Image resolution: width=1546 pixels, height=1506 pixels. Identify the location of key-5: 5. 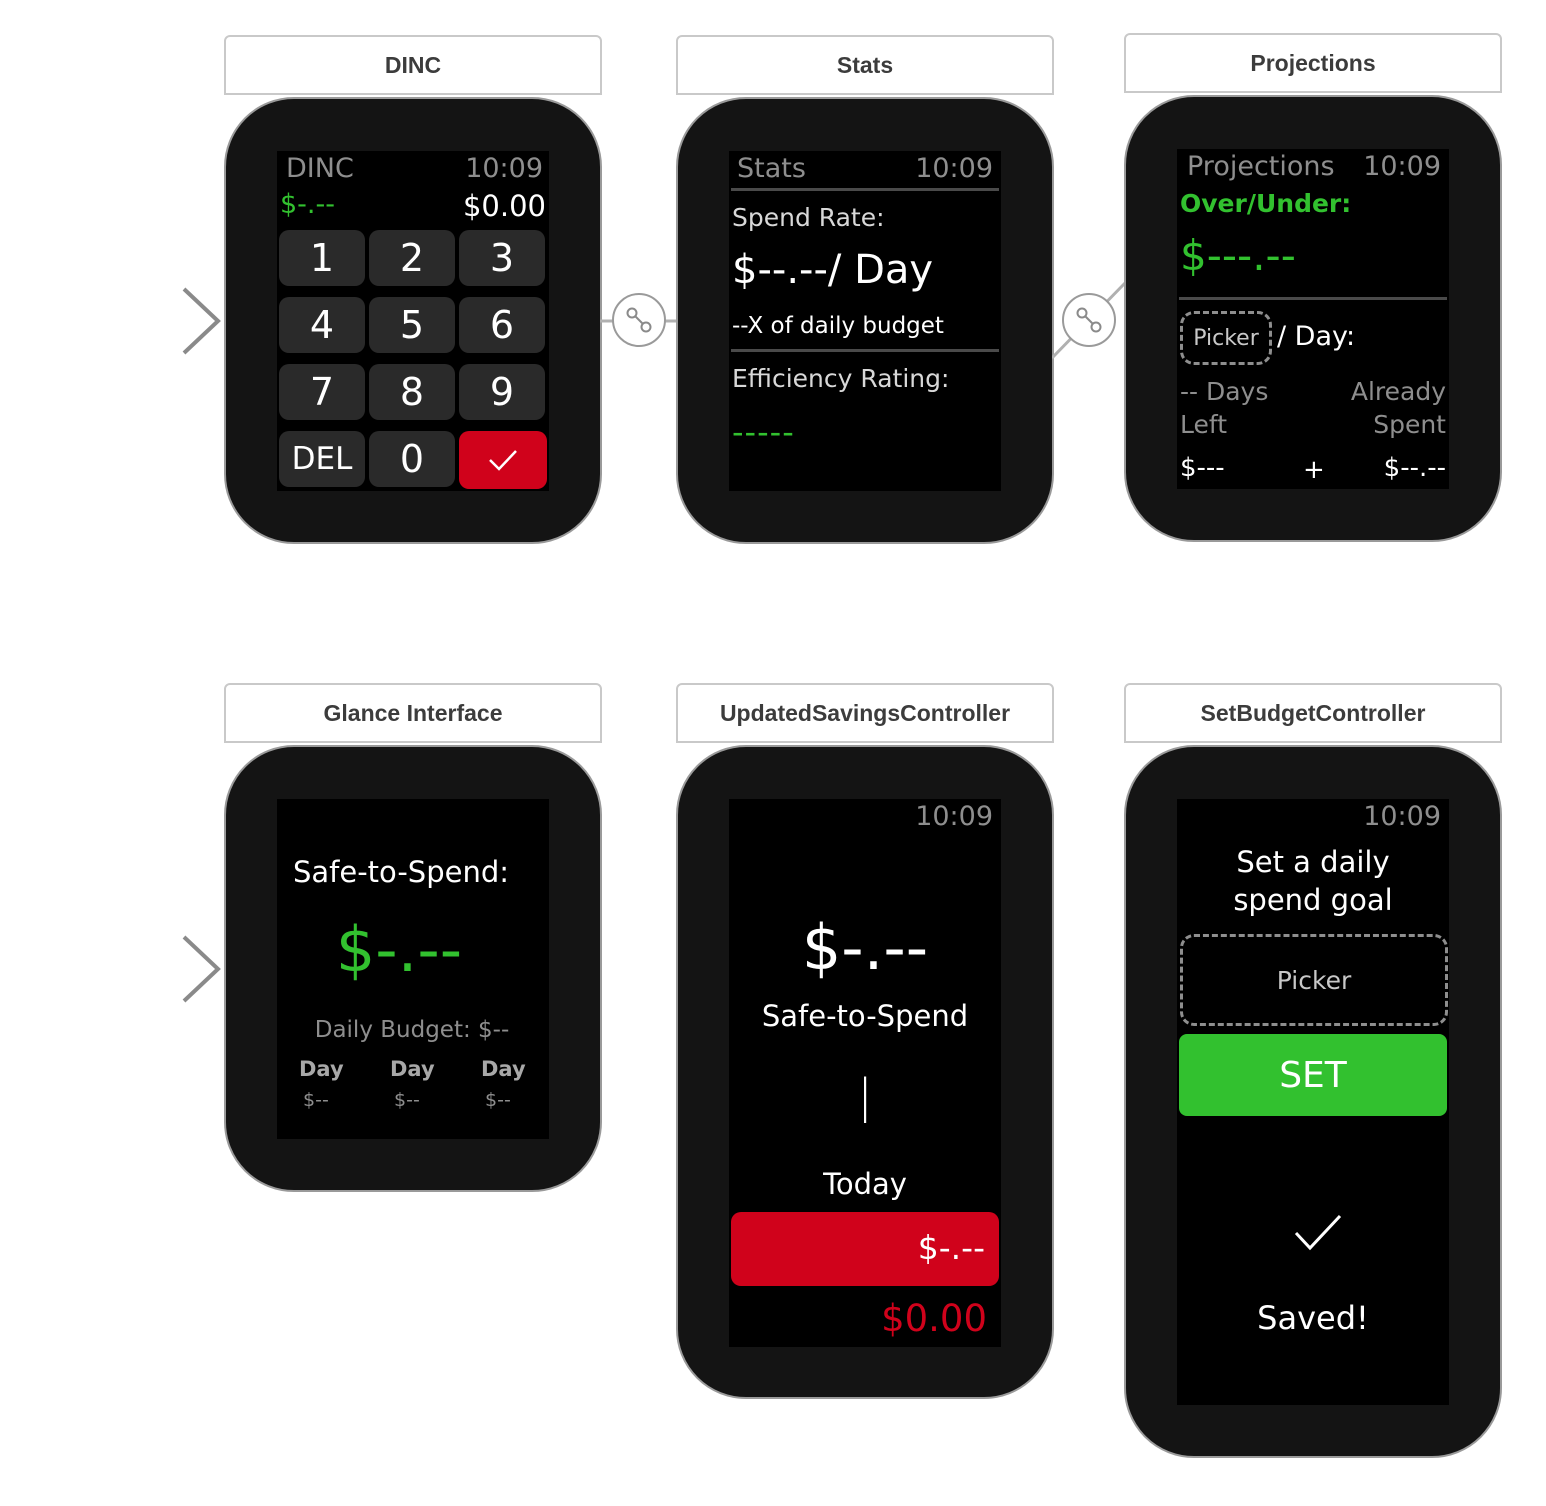
(412, 325).